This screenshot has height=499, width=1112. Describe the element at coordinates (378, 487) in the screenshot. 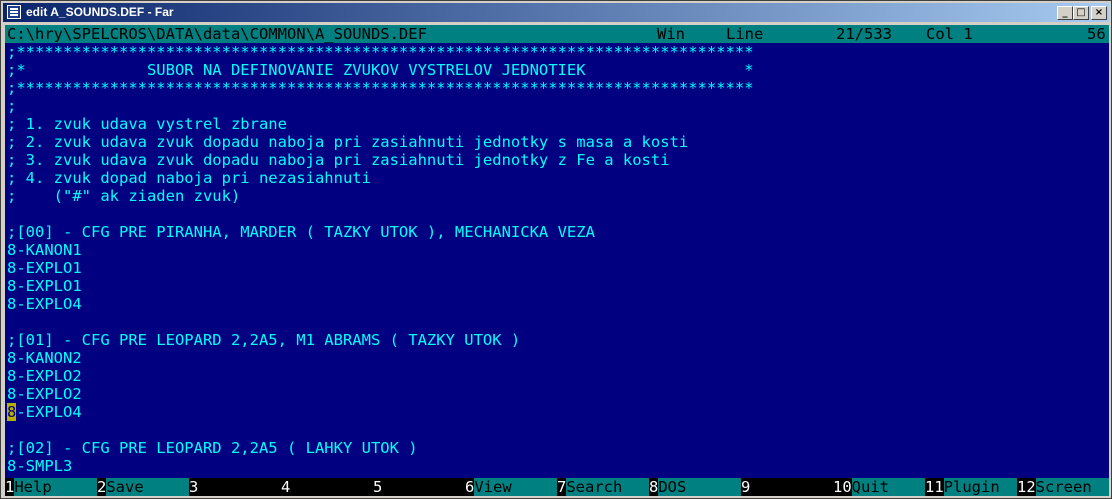

I see `fkey-number: 5` at that location.